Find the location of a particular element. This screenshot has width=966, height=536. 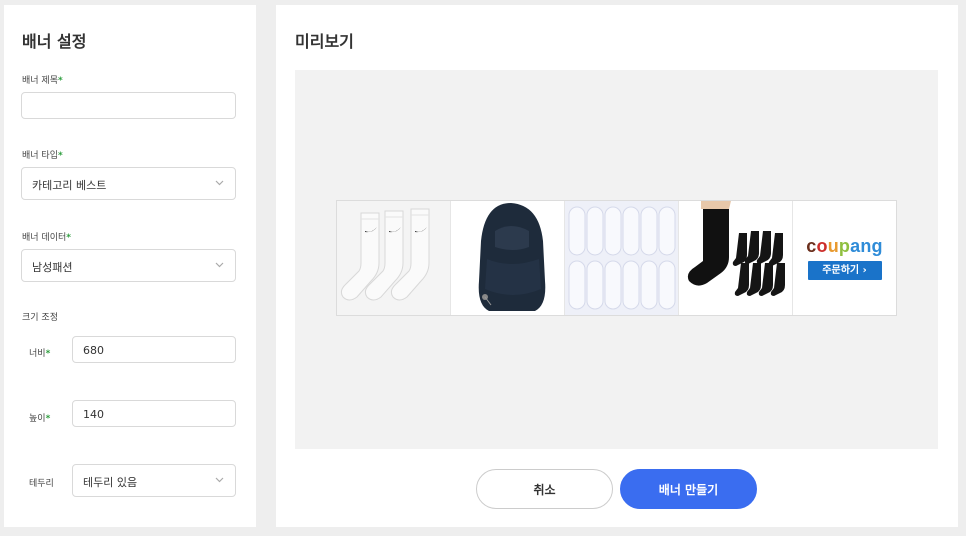

banner-type-label-text: 배너 타입 is located at coordinates (40, 156).